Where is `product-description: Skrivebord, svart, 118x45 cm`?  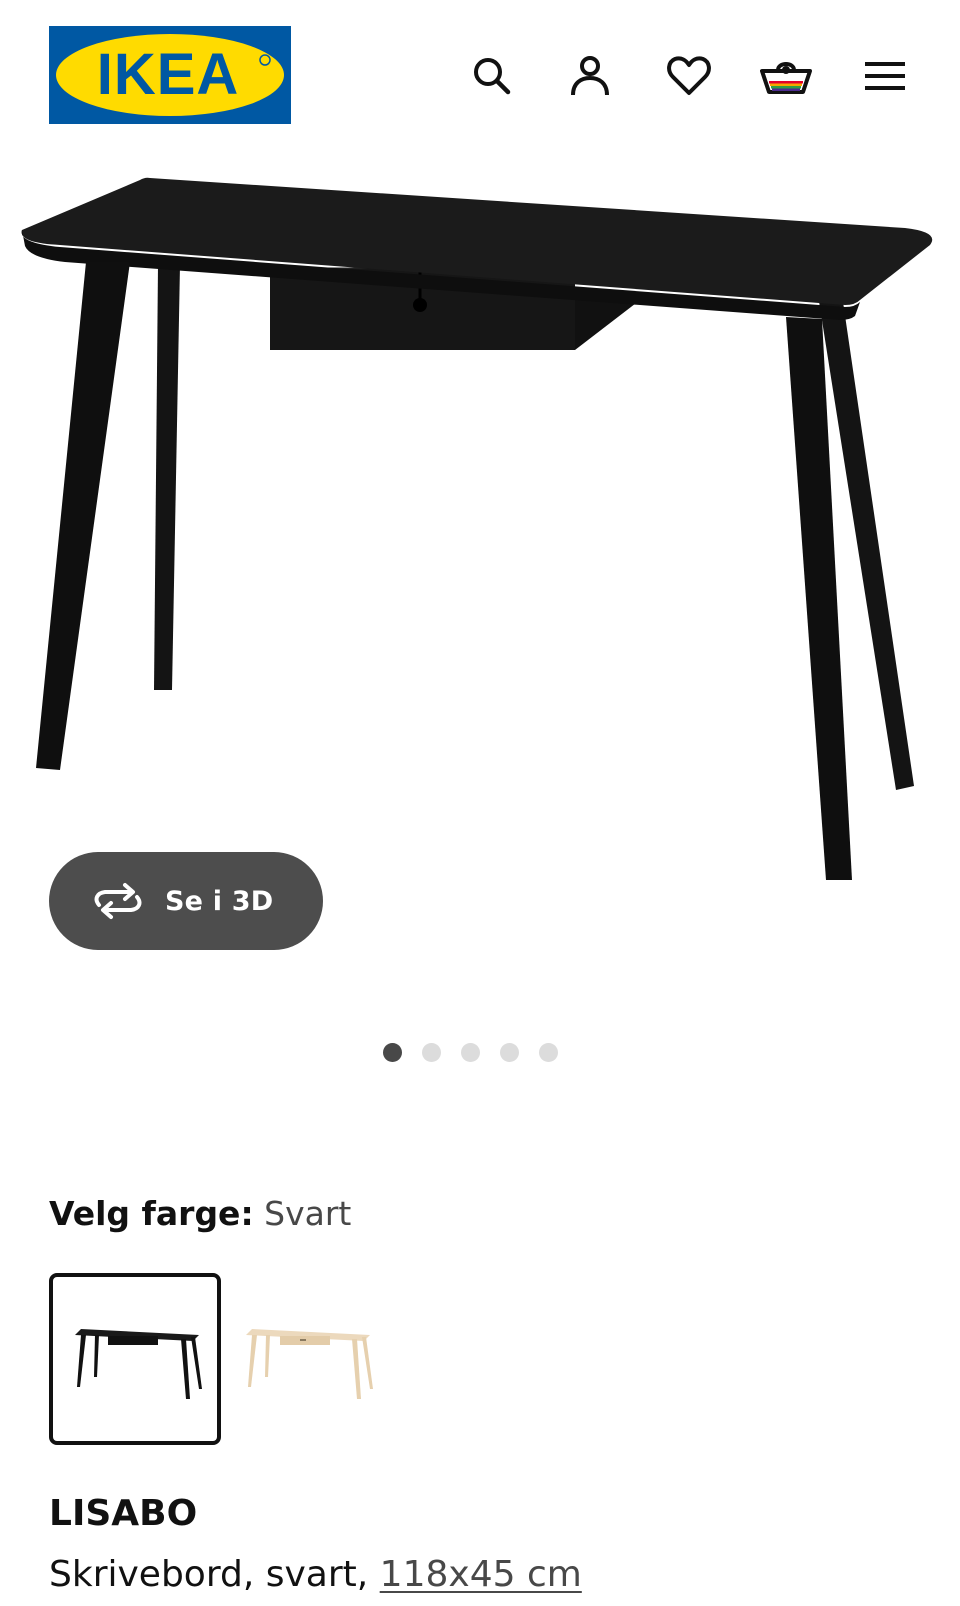
product-description: Skrivebord, svart, 118x45 cm is located at coordinates (315, 1575).